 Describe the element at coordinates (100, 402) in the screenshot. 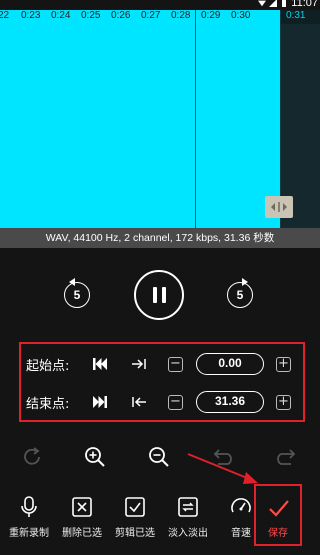

I see `jump-to-end-icon` at that location.